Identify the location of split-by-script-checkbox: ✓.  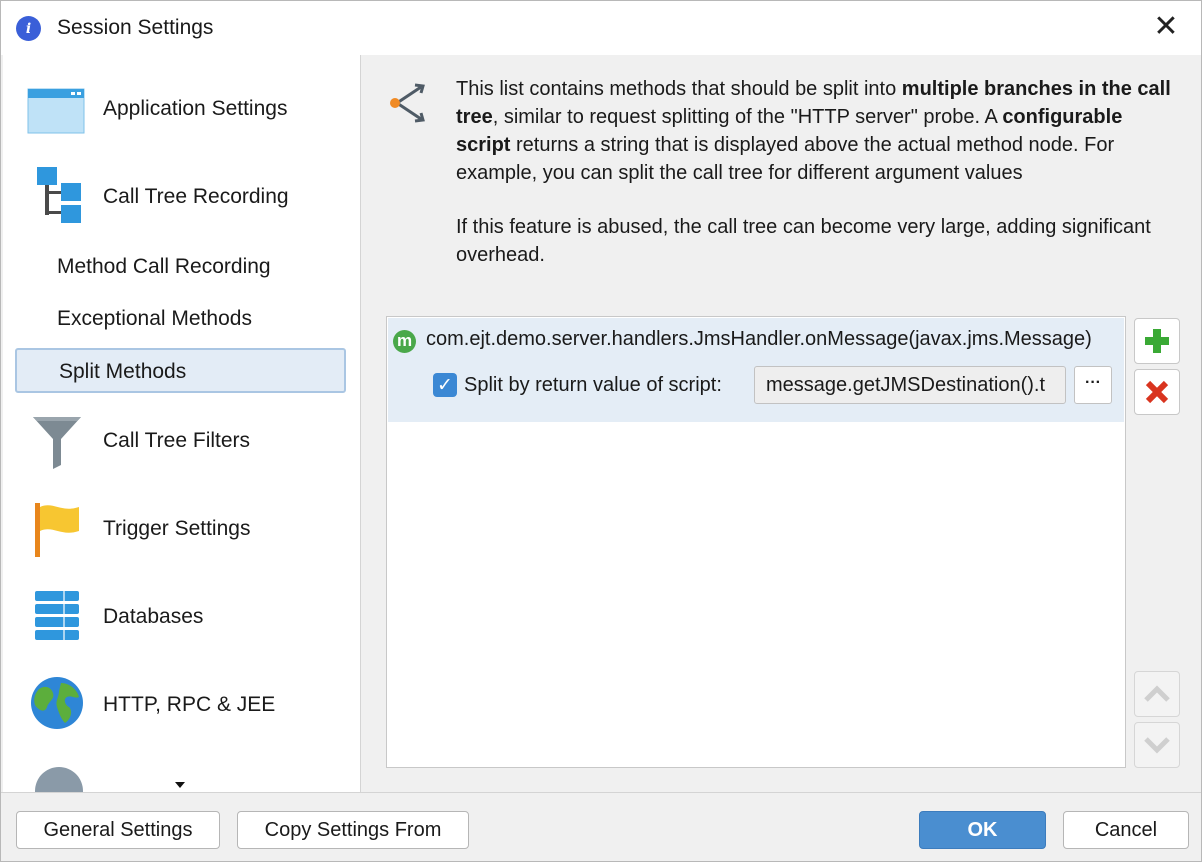
(445, 385).